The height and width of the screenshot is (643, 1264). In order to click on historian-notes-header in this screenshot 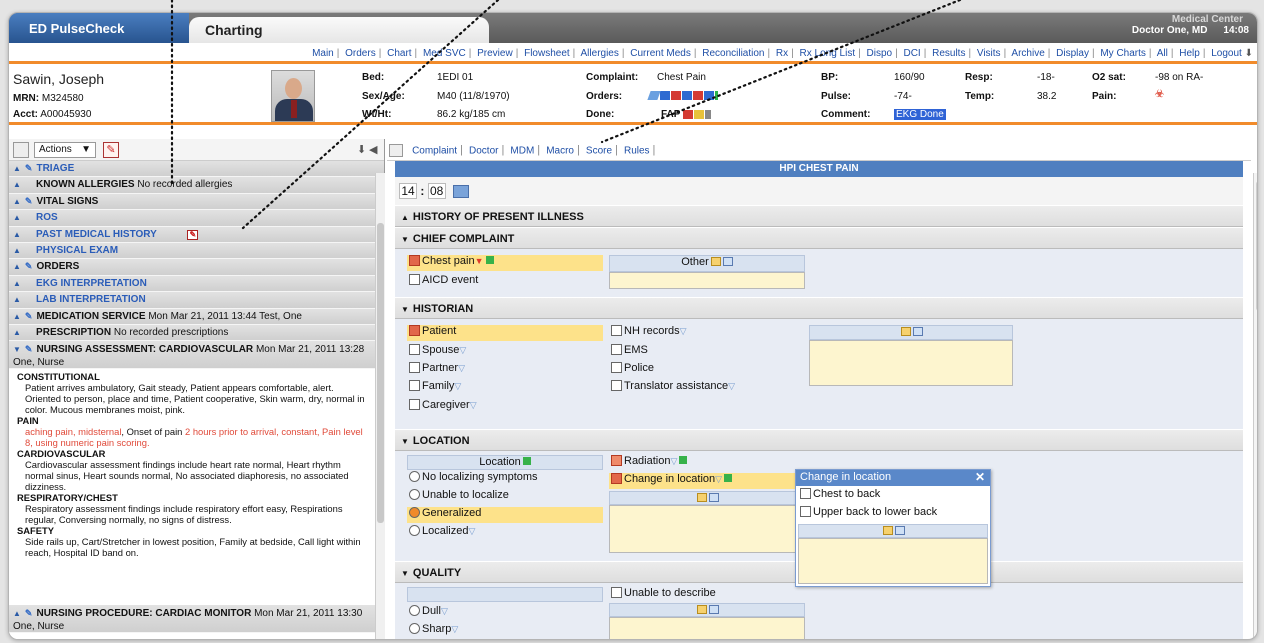, I will do `click(911, 332)`.